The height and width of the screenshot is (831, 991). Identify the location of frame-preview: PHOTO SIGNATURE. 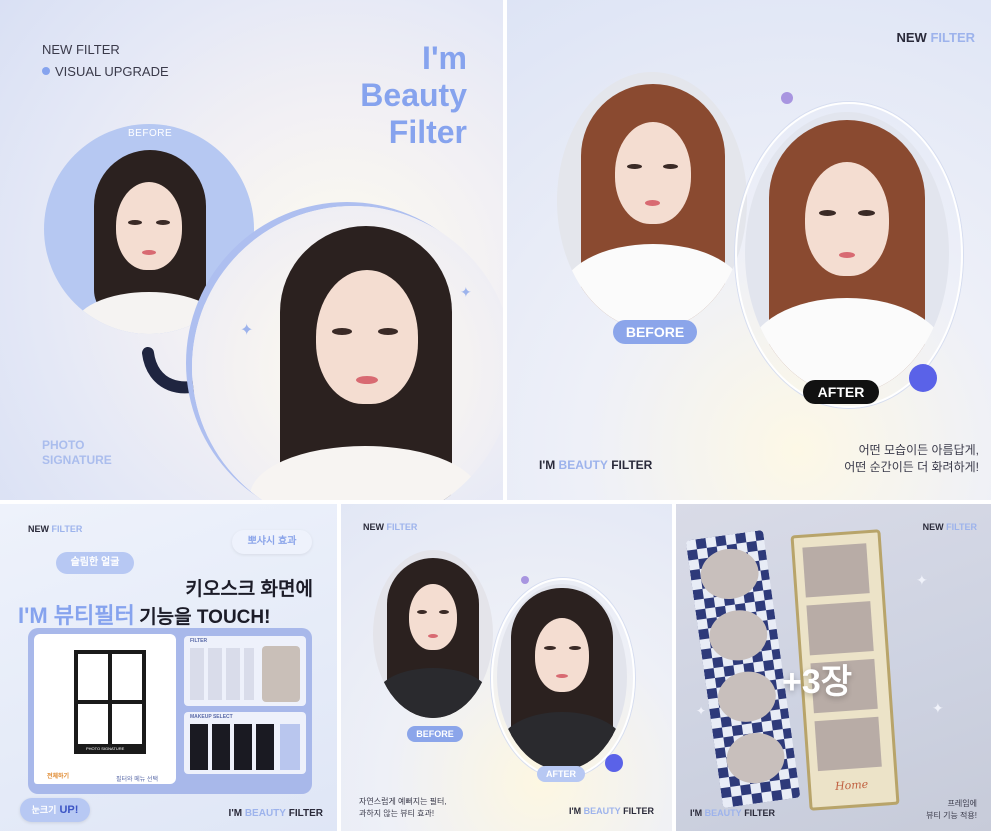
(105, 709).